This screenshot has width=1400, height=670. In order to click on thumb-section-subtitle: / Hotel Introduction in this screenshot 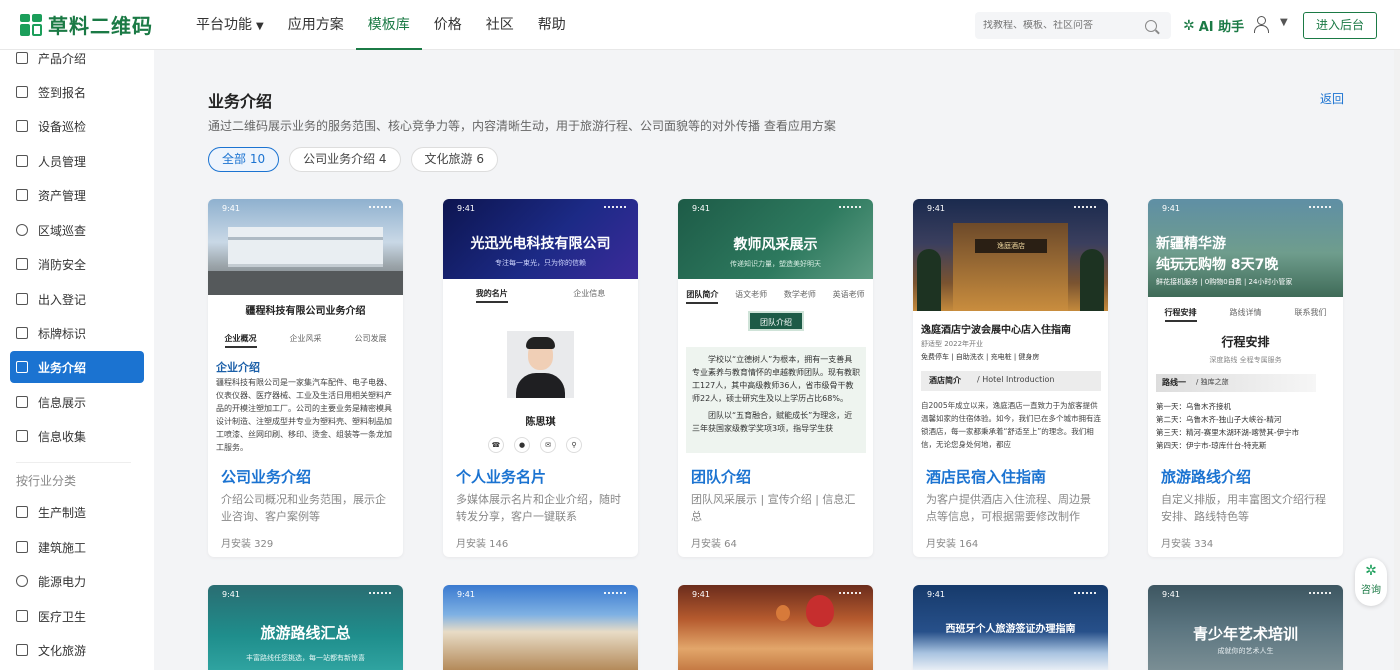, I will do `click(1016, 379)`.